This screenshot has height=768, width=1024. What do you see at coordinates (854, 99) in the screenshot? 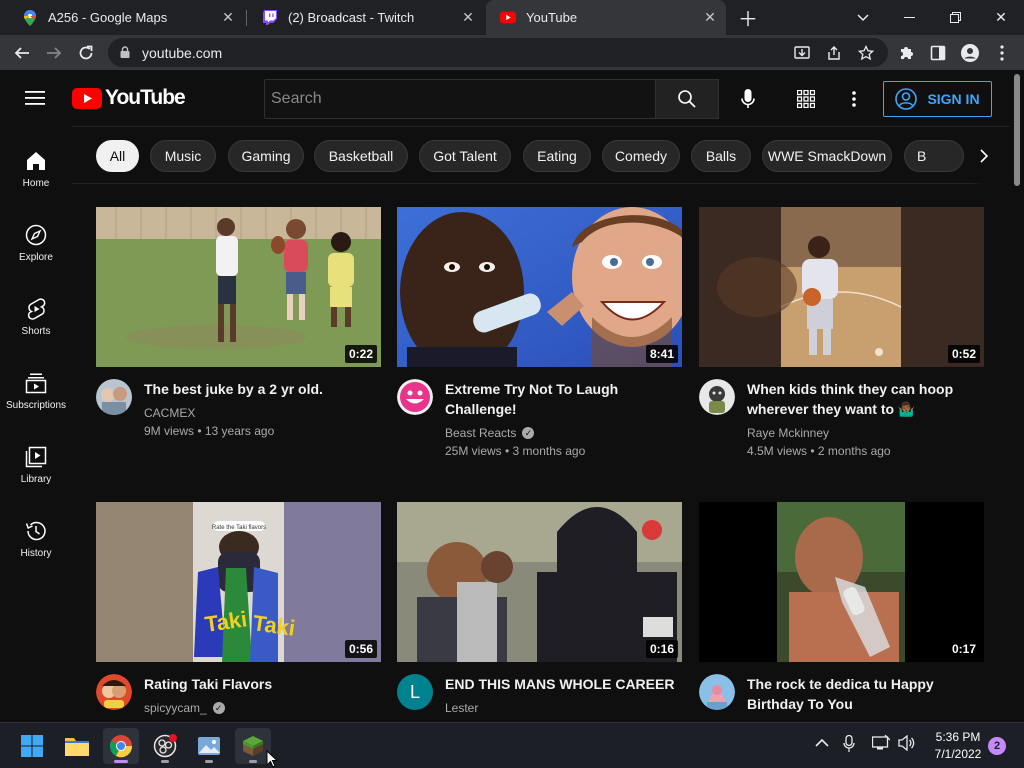
I see `settings-more-button` at bounding box center [854, 99].